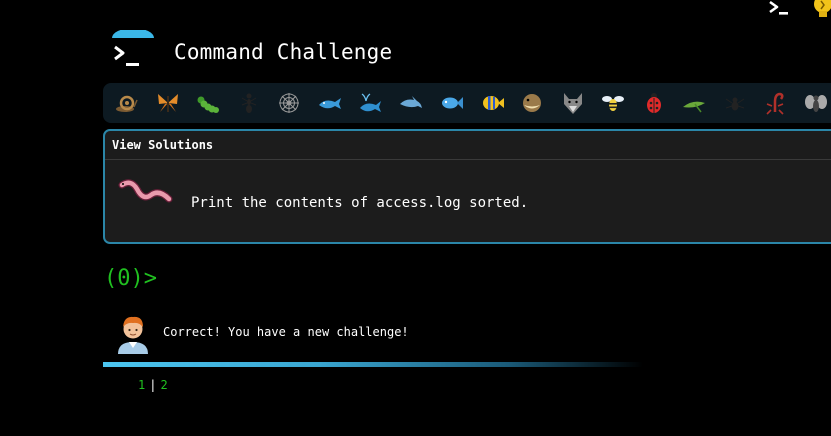  What do you see at coordinates (283, 52) in the screenshot?
I see `page-title: Command Challenge` at bounding box center [283, 52].